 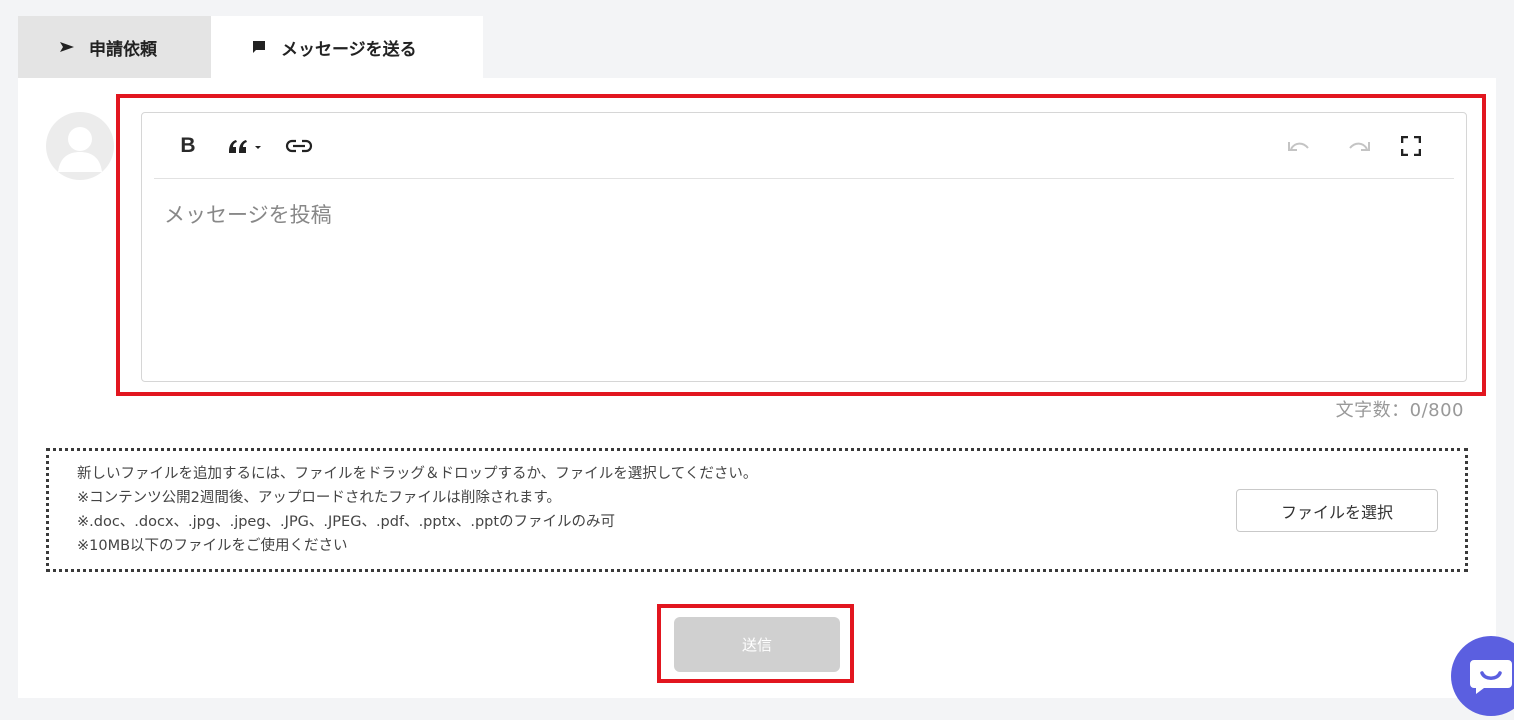 I want to click on send-arrow-icon, so click(x=74, y=47).